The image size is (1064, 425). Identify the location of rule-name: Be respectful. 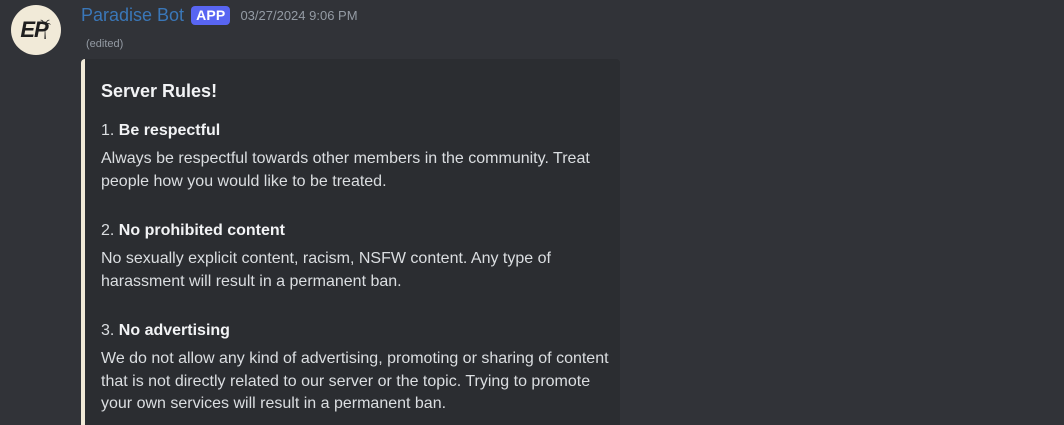
(169, 130).